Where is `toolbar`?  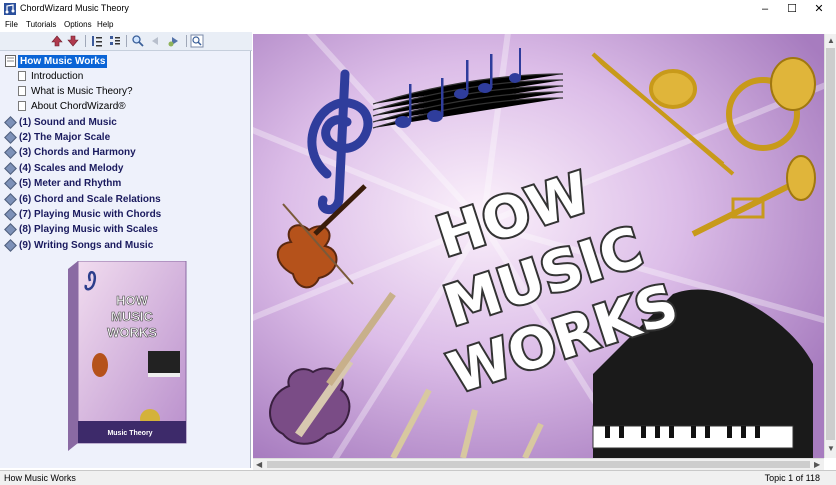 toolbar is located at coordinates (126, 41).